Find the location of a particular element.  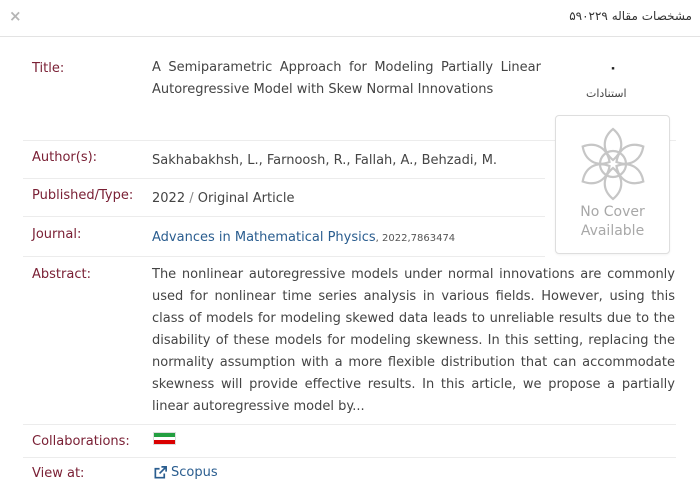

no-cover-text: No Cover Available is located at coordinates (612, 222).